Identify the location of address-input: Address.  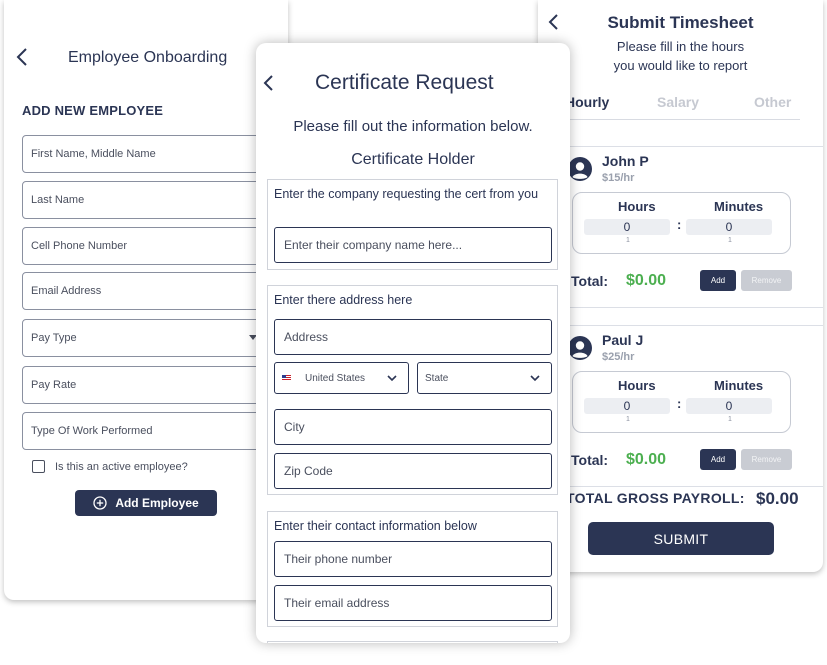
(413, 337).